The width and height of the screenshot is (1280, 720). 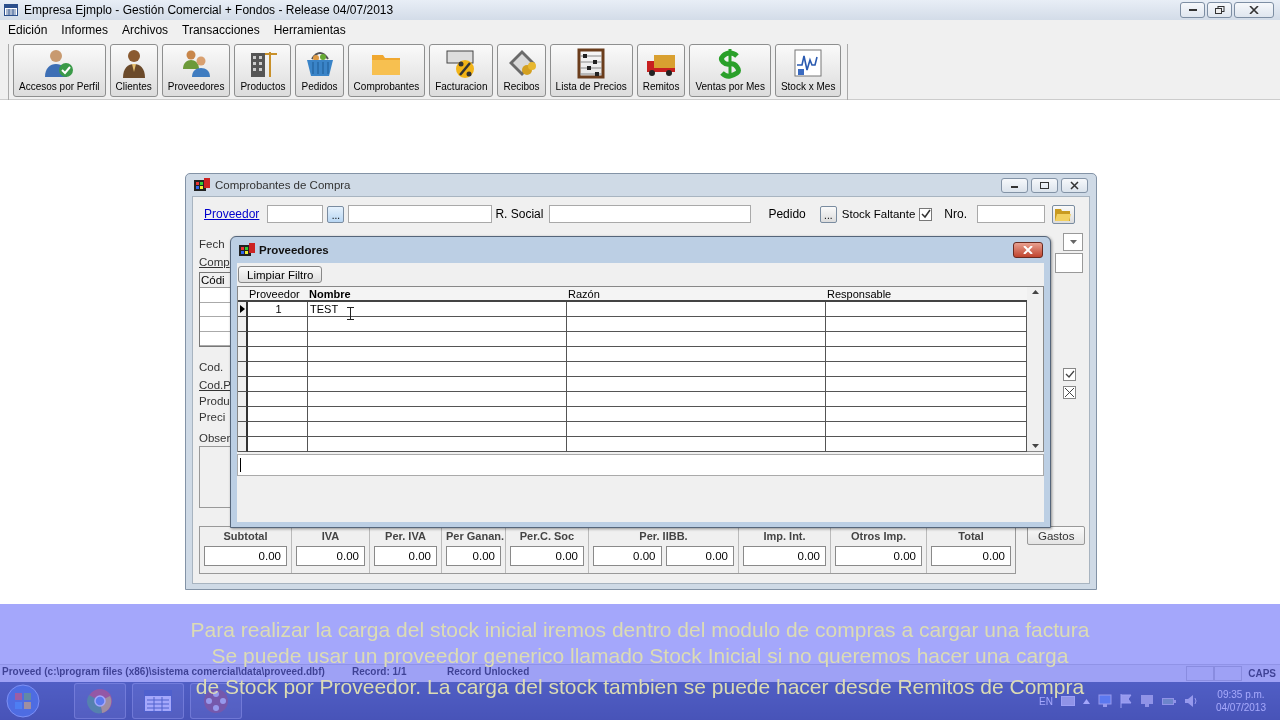 What do you see at coordinates (547, 536) in the screenshot?
I see `column-header: Per.C. Soc` at bounding box center [547, 536].